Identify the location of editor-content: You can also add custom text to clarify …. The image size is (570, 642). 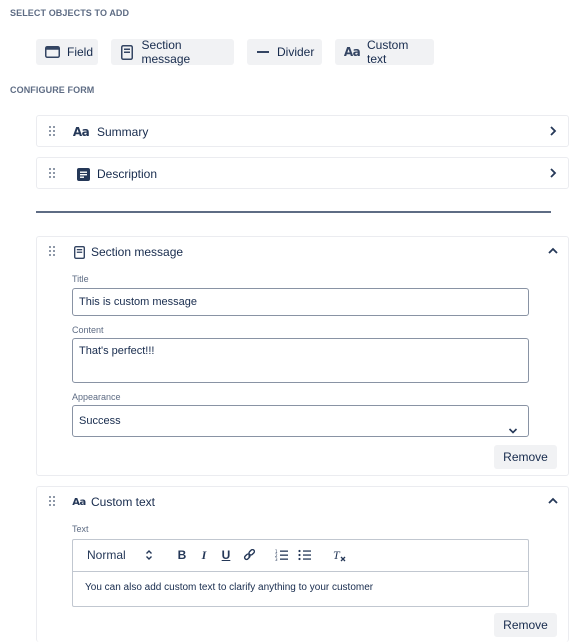
(229, 587).